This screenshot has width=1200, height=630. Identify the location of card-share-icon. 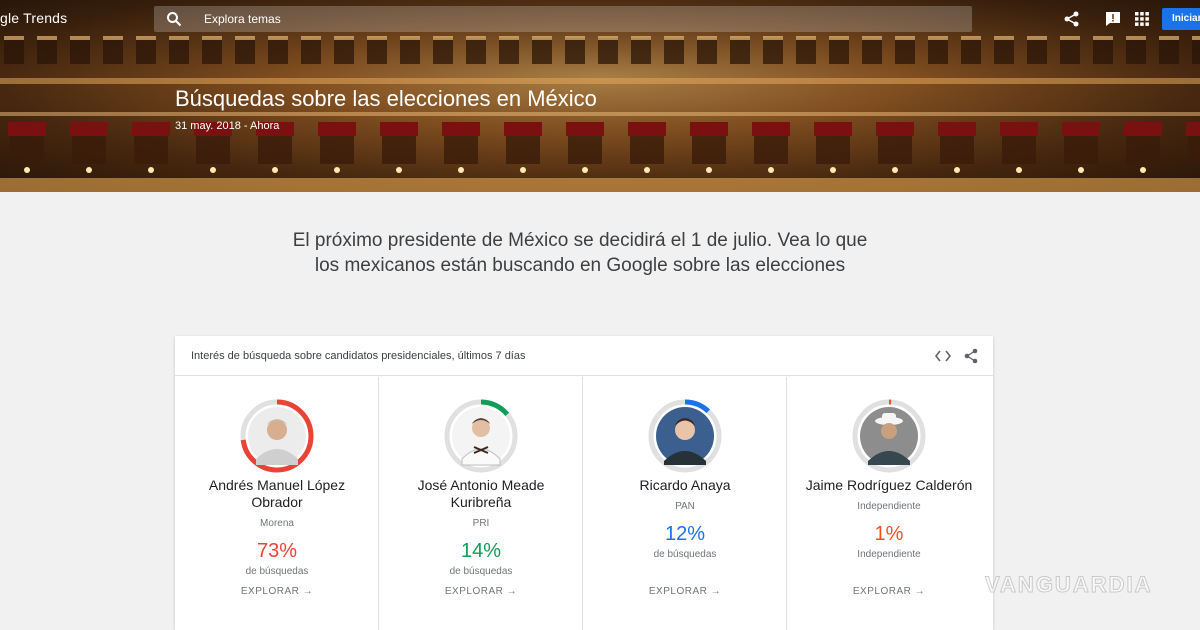
(971, 356).